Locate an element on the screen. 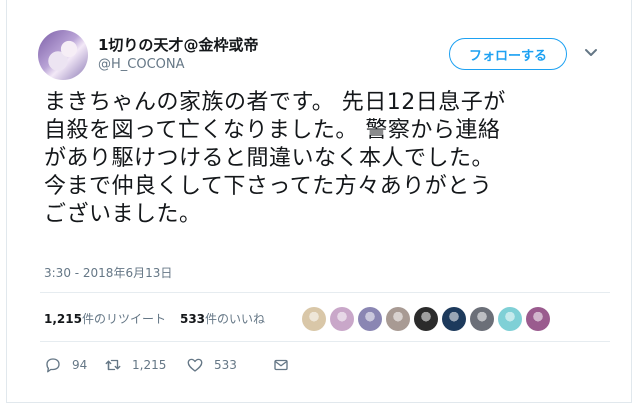 This screenshot has height=406, width=640. user-display-name: 1切りの天才@金枠或帝 is located at coordinates (178, 44).